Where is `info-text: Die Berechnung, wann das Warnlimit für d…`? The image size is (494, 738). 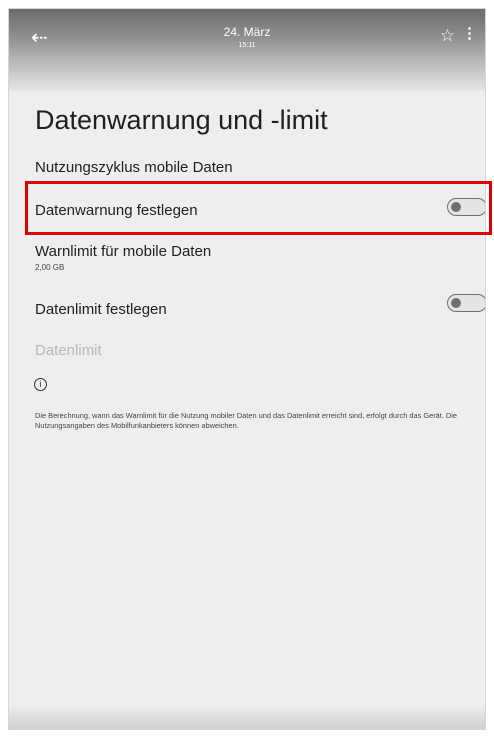
info-text: Die Berechnung, wann das Warnlimit für d… is located at coordinates (246, 420).